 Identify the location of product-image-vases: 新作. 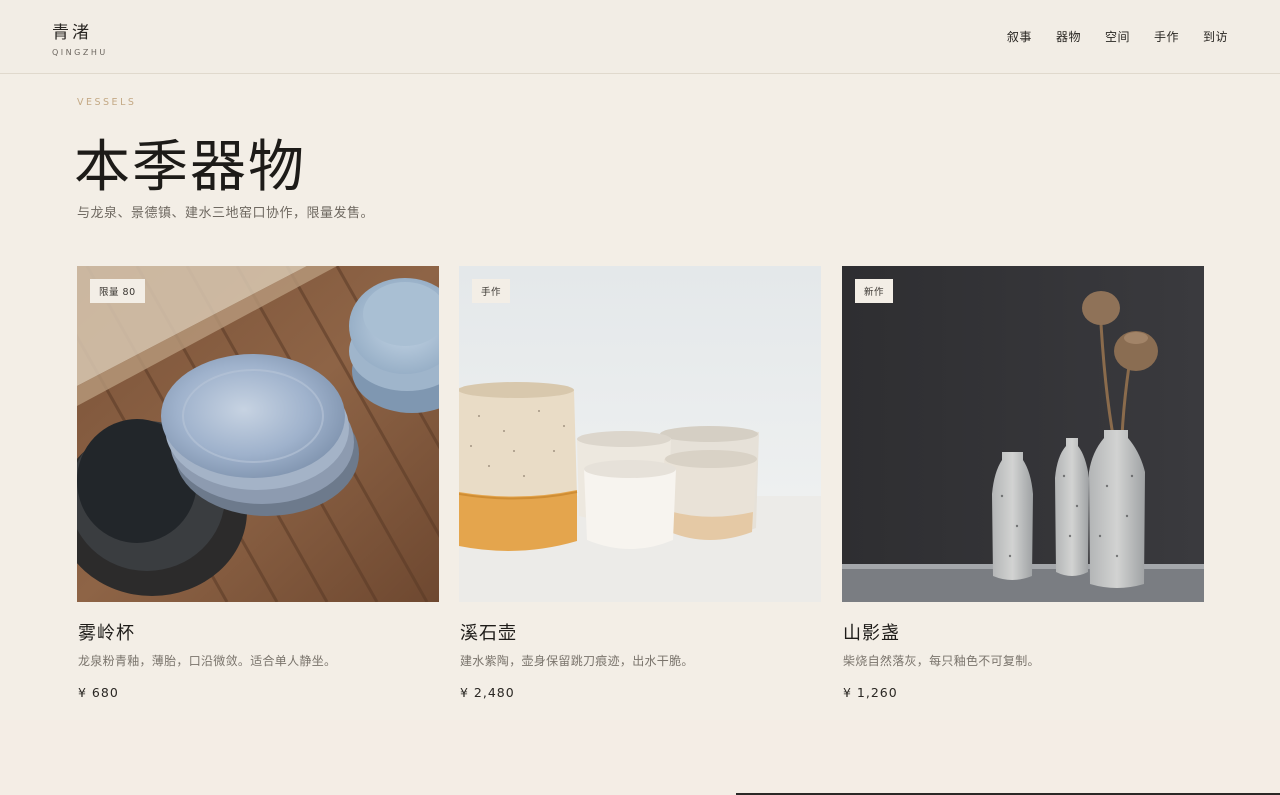
(1023, 434).